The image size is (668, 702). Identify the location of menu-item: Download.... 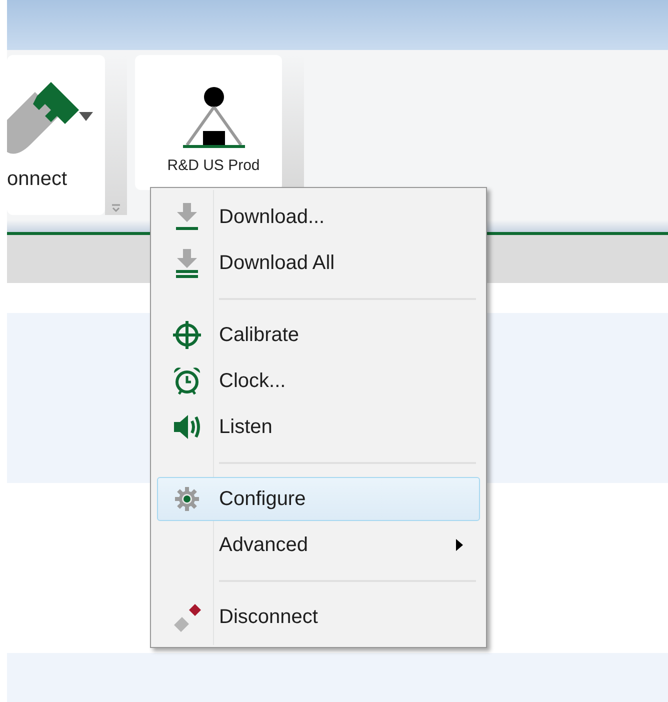
(318, 217).